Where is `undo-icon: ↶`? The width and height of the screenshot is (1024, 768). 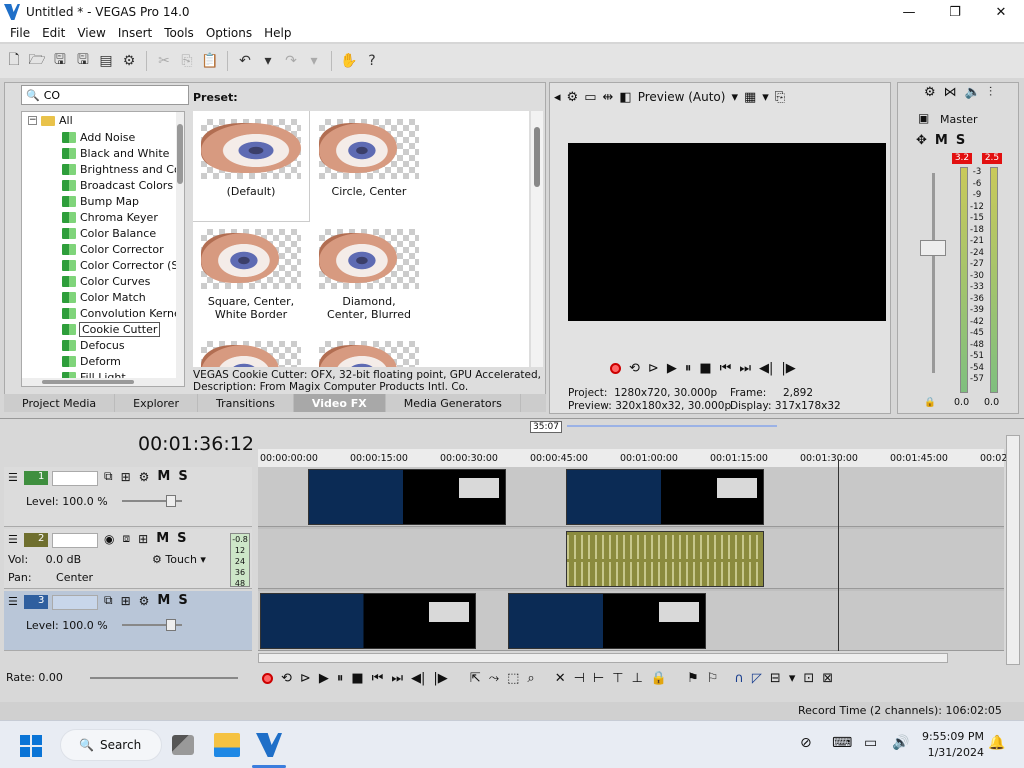 undo-icon: ↶ is located at coordinates (245, 61).